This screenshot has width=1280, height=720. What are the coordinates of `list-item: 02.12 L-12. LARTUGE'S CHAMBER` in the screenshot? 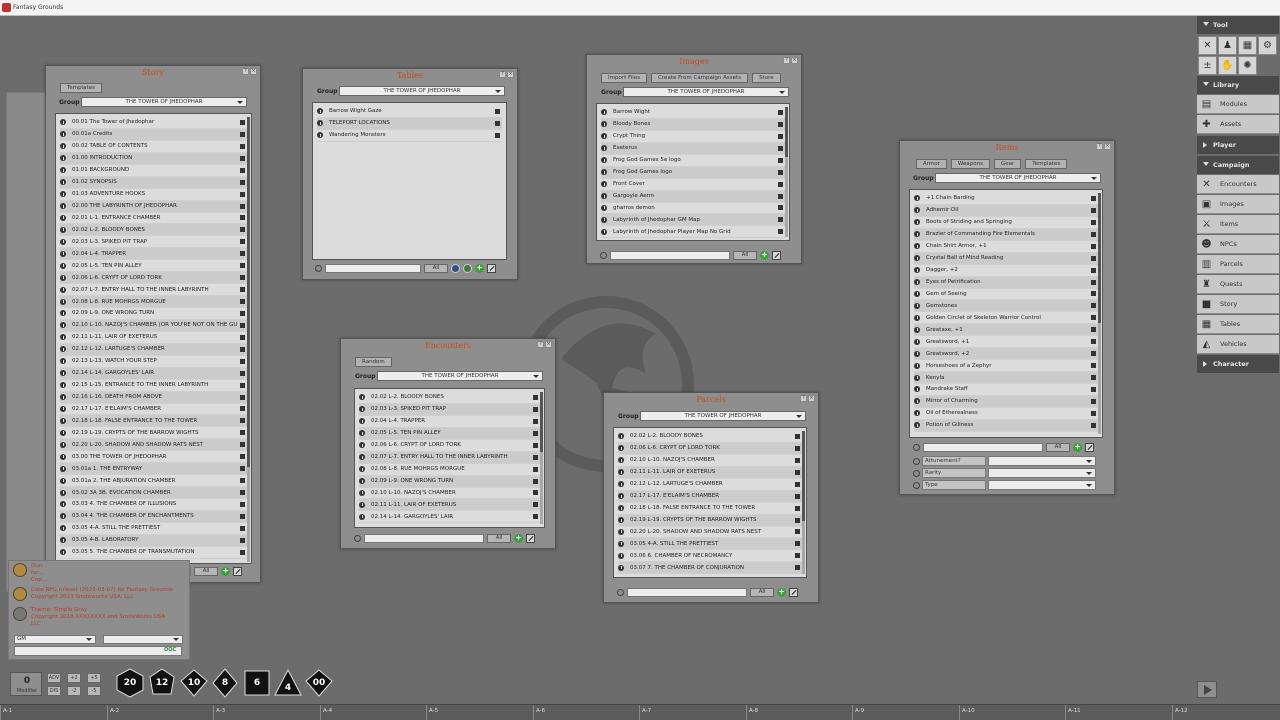 It's located at (710, 485).